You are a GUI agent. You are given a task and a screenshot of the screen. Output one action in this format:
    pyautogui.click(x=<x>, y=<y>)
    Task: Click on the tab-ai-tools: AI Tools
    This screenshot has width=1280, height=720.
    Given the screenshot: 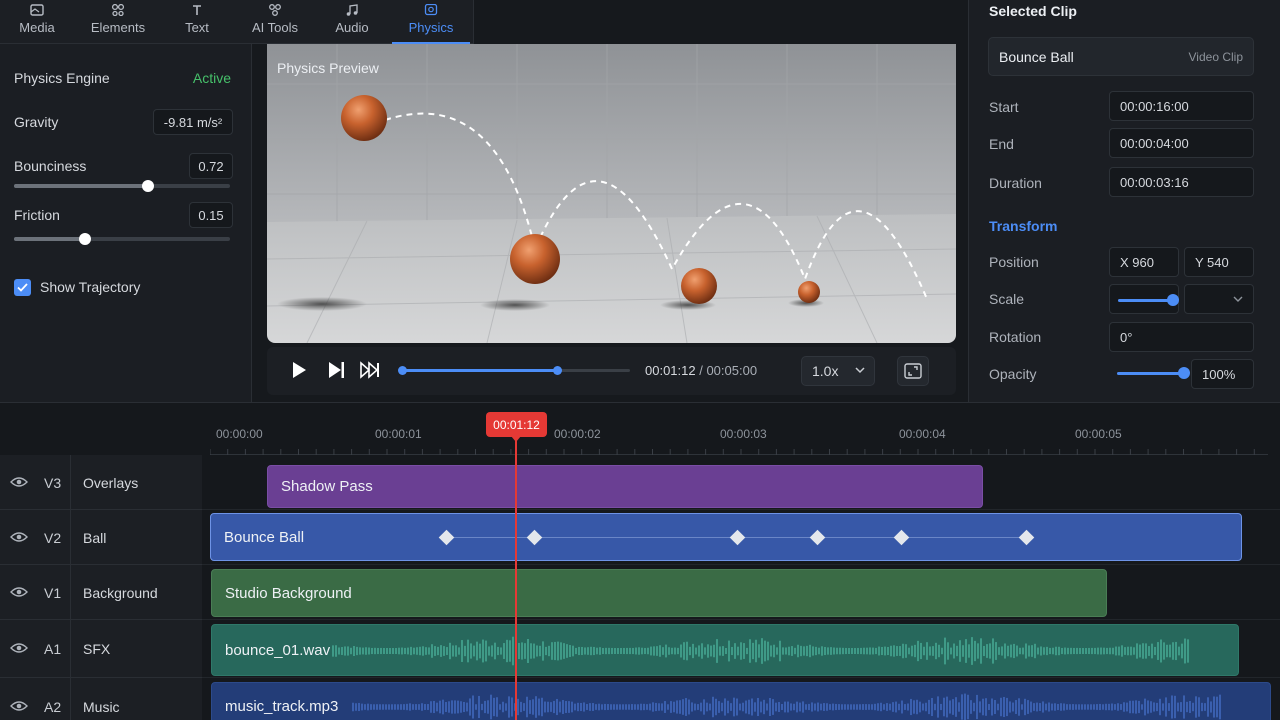 What is the action you would take?
    pyautogui.click(x=275, y=22)
    